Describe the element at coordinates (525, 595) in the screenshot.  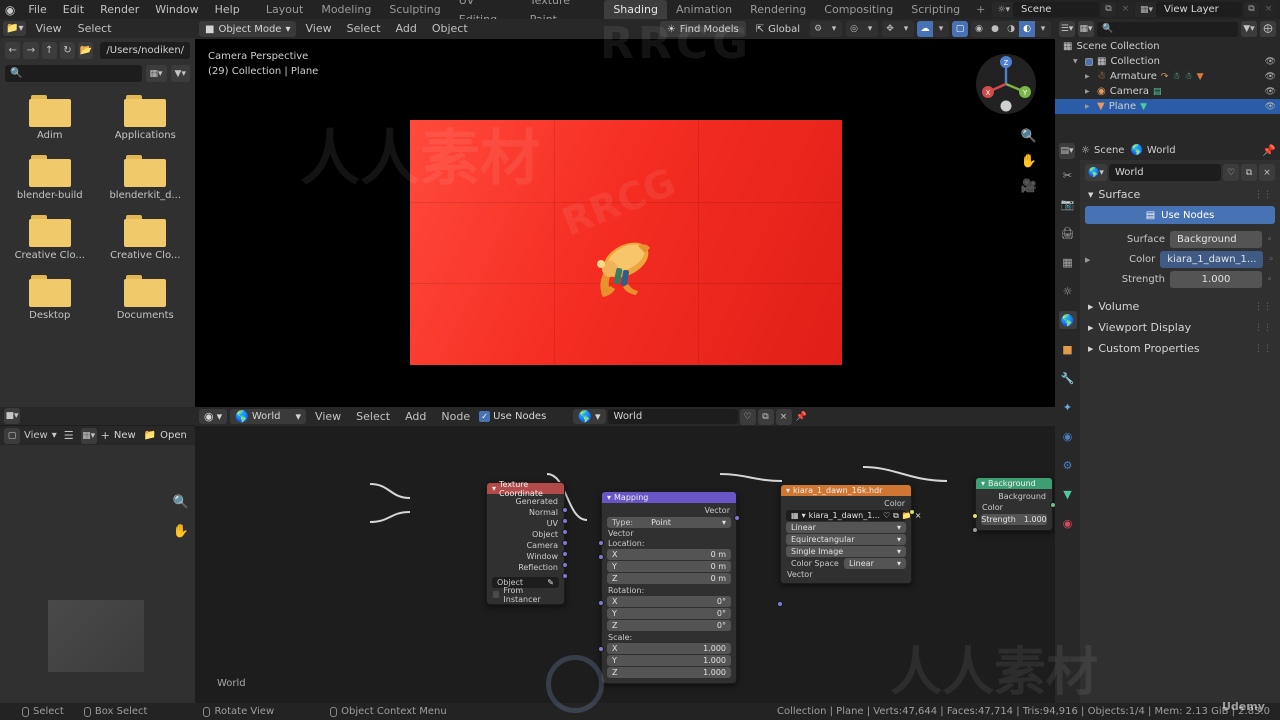
I see `from-instancer-row: From Instancer` at that location.